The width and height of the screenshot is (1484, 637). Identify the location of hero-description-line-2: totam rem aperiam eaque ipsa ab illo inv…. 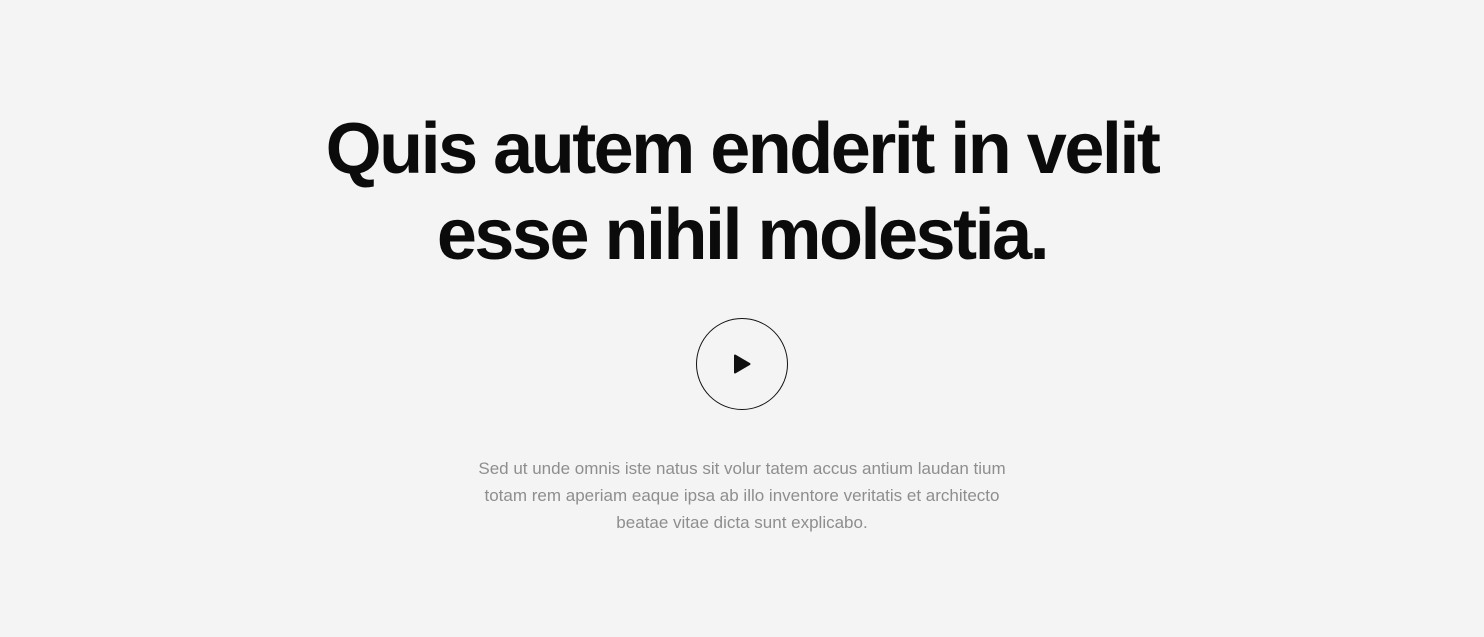
(742, 495).